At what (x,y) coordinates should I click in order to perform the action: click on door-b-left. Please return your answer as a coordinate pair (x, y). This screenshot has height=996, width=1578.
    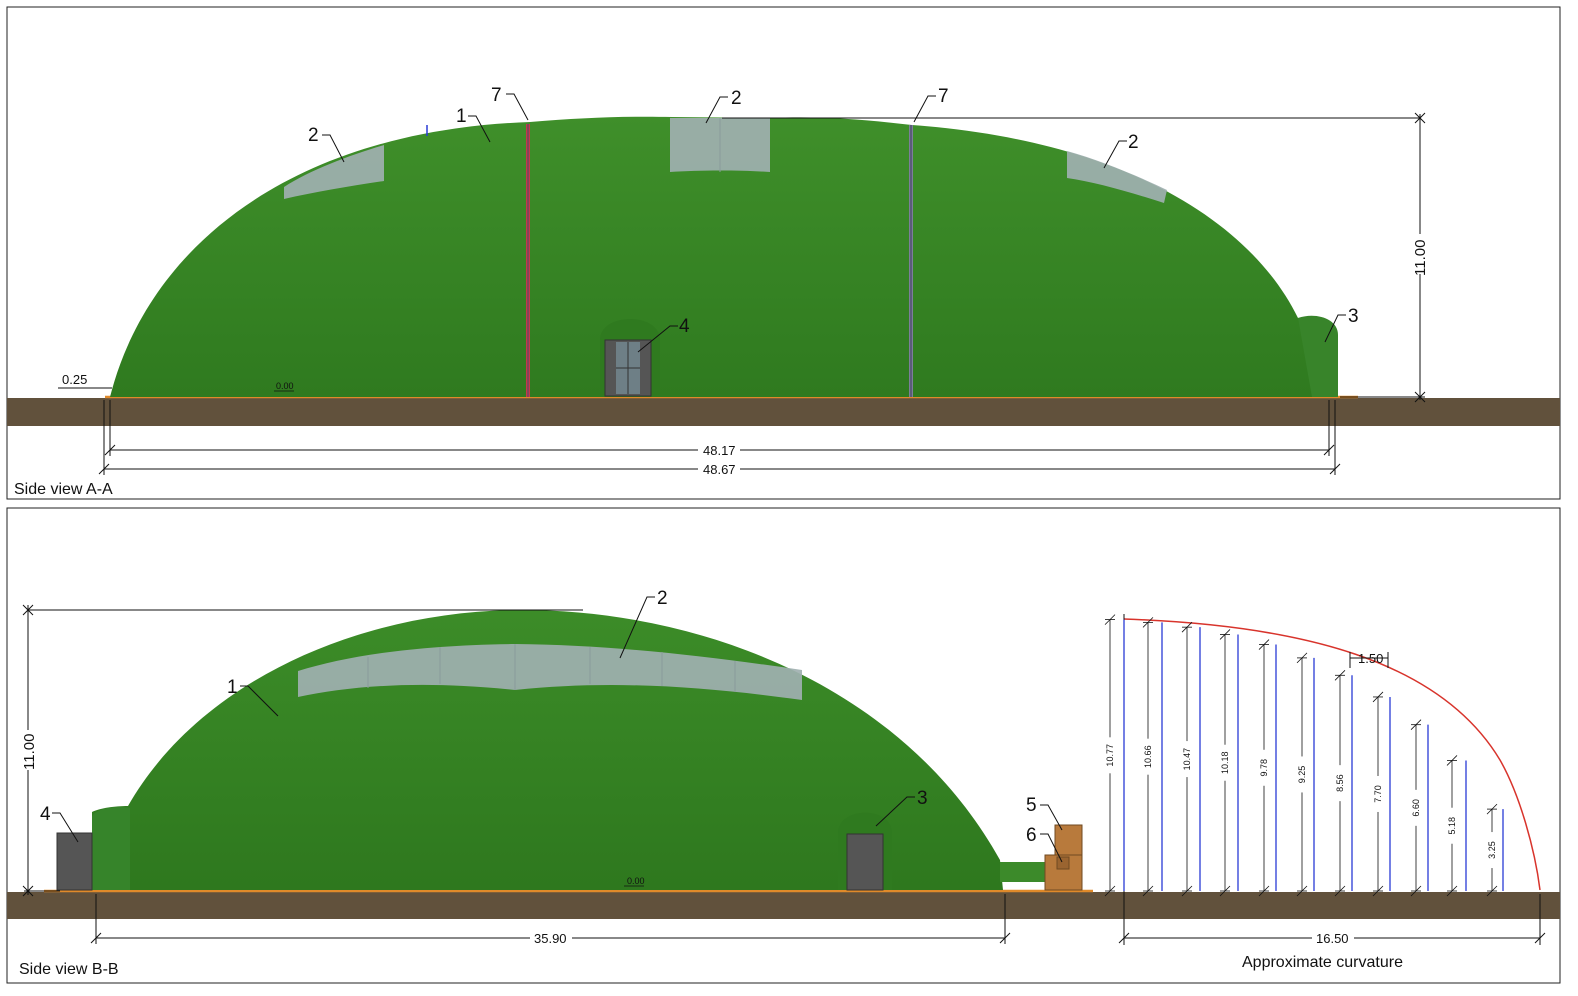
    Looking at the image, I should click on (74, 861).